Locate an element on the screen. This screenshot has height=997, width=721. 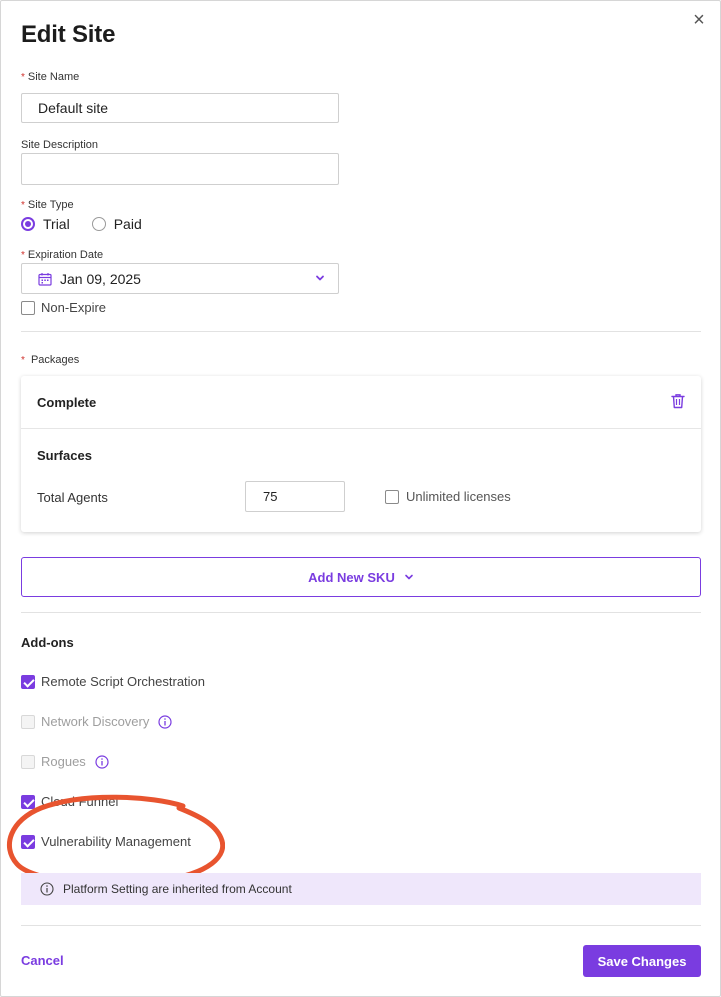
site-type-radio-group: Trial Paid is located at coordinates (92, 224).